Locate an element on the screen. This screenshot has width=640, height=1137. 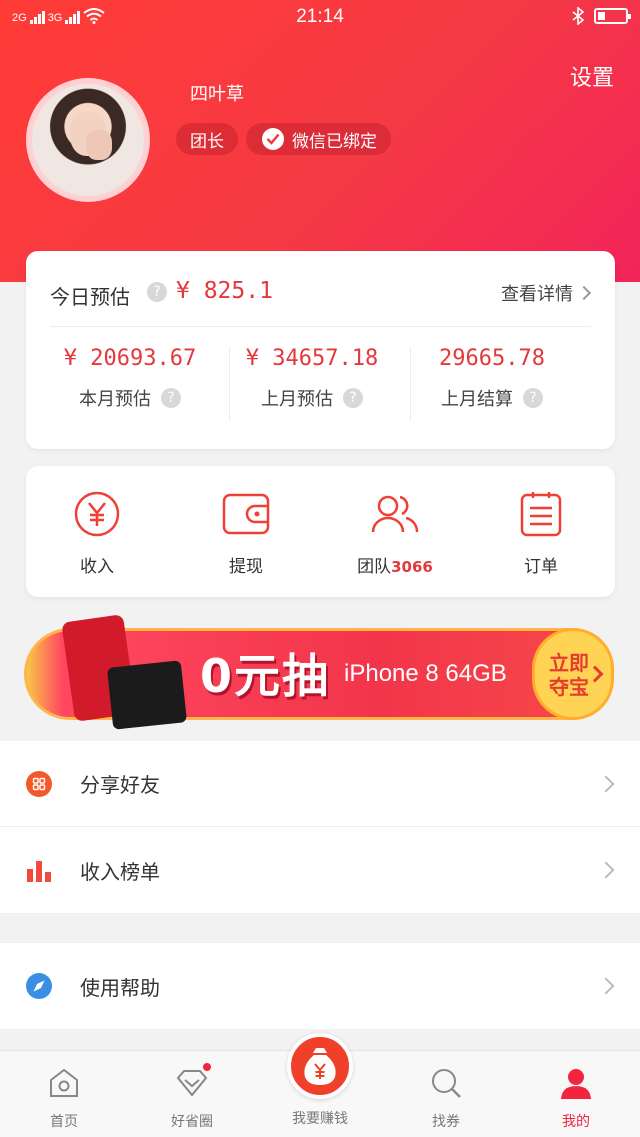
clock: 21:14 is located at coordinates (320, 16).